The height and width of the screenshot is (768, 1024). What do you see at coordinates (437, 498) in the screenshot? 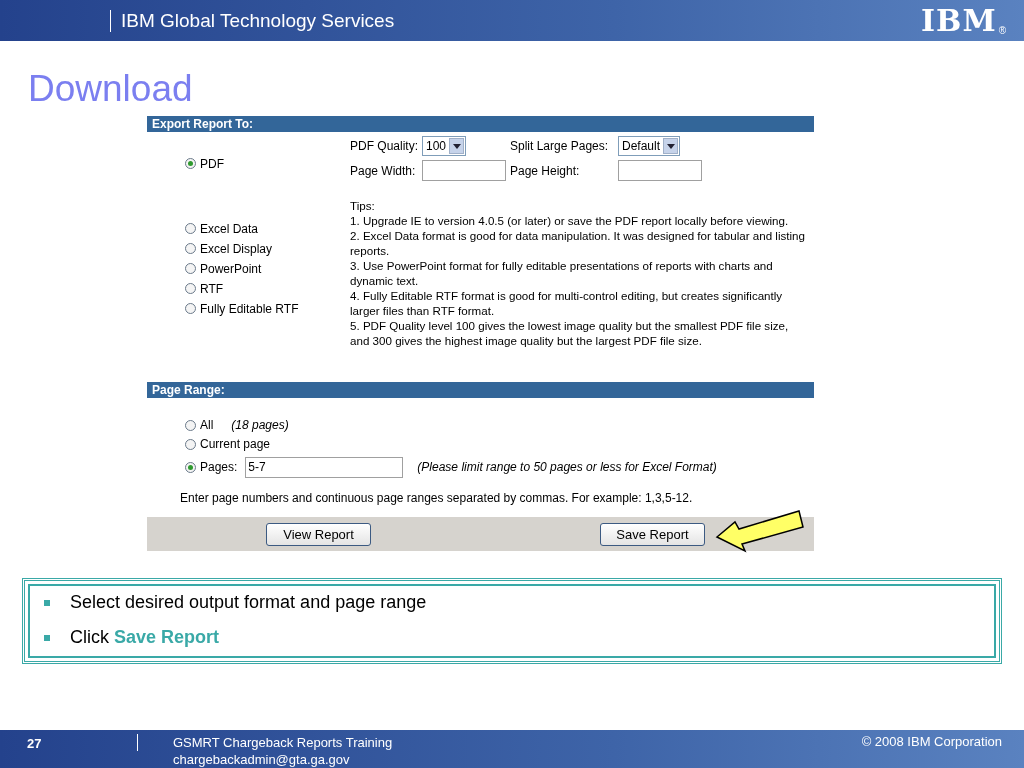
I see `hint-text: Enter page numbers and continuous page ranges separated by commas. For example: 1,3,5-12.` at bounding box center [437, 498].